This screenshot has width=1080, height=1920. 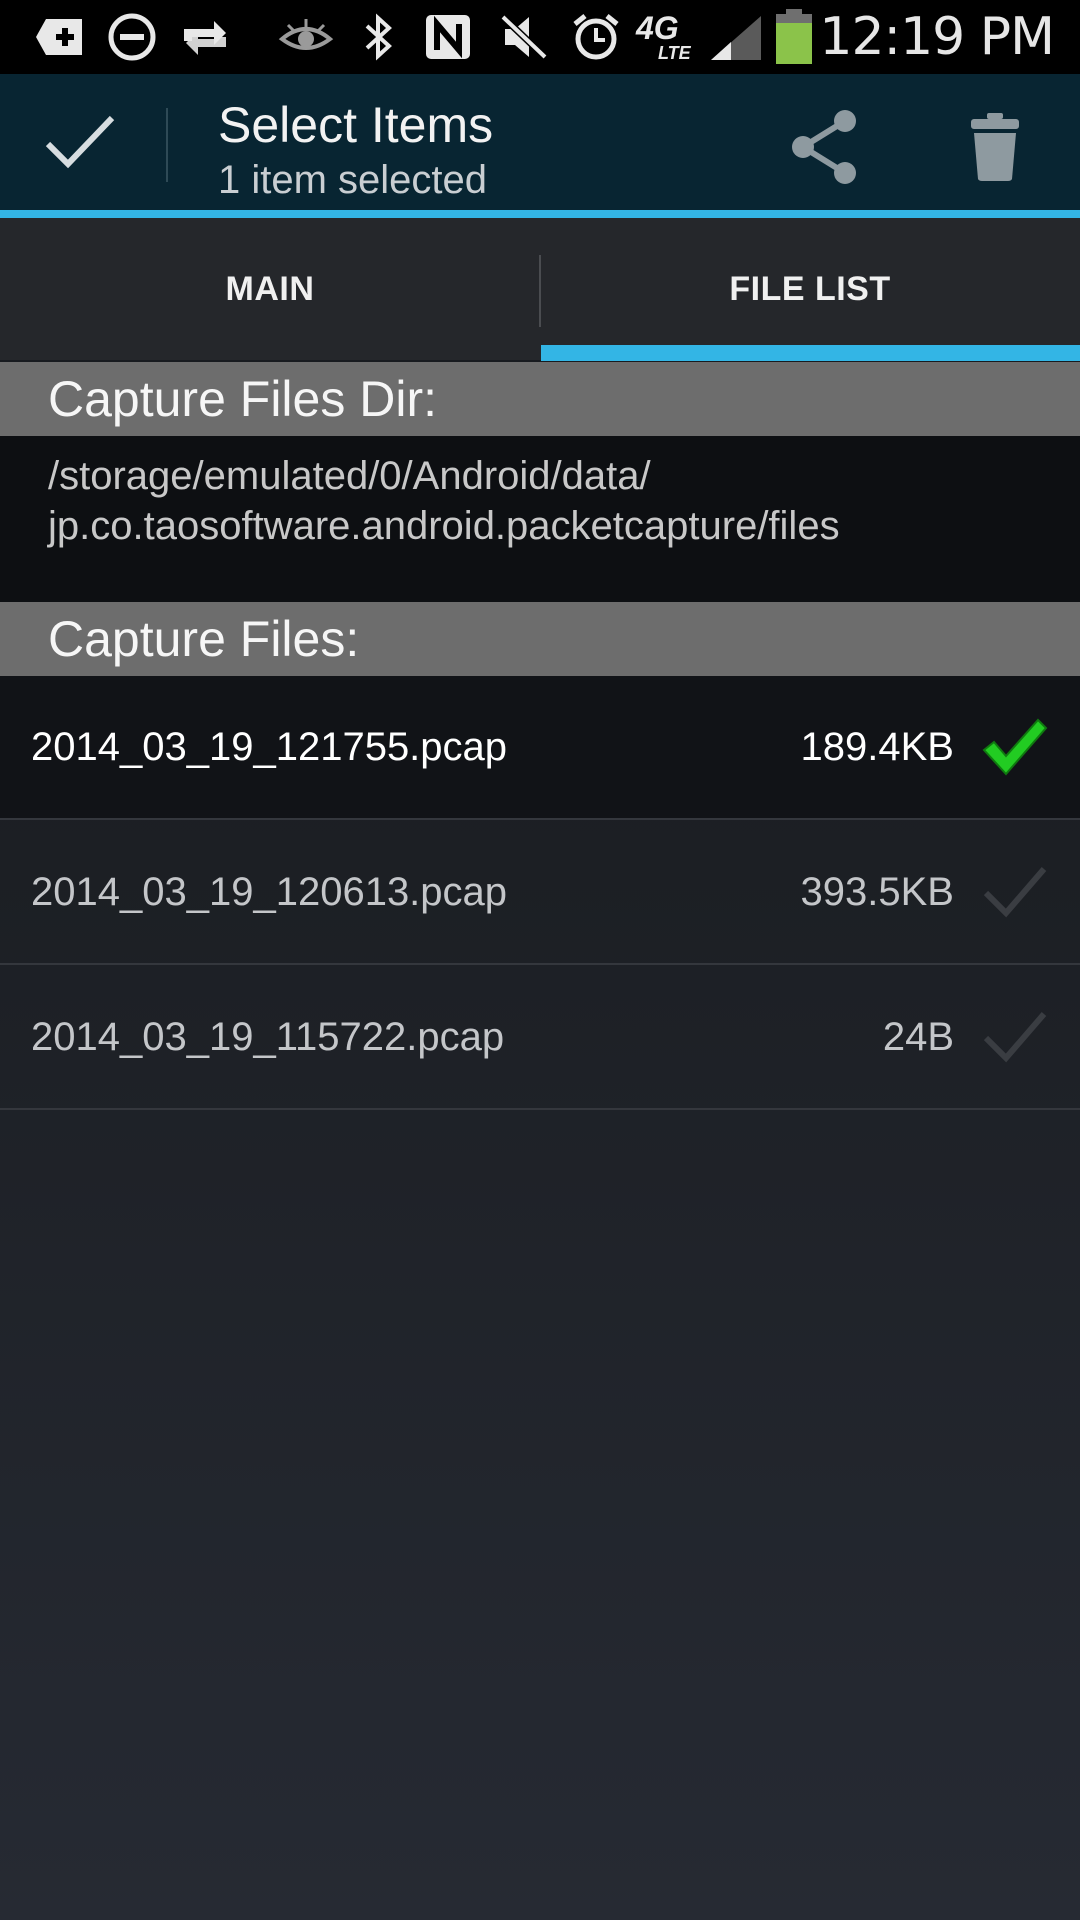 What do you see at coordinates (540, 399) in the screenshot?
I see `capture-dir-header: Capture Files Dir:` at bounding box center [540, 399].